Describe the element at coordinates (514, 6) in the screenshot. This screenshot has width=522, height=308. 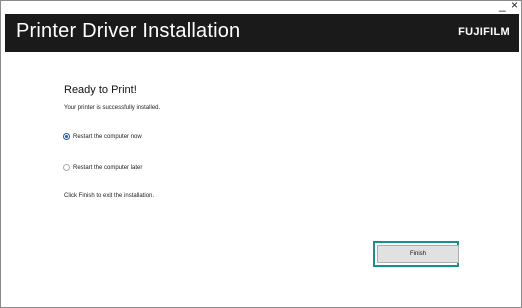
I see `close-button: ×` at that location.